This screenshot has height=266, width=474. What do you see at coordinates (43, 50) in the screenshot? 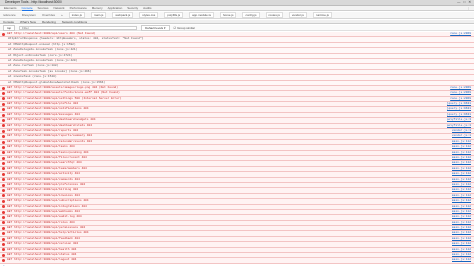
I see `console-message: at ZoneDelegate.invokeTask (zone.js:421)` at bounding box center [43, 50].